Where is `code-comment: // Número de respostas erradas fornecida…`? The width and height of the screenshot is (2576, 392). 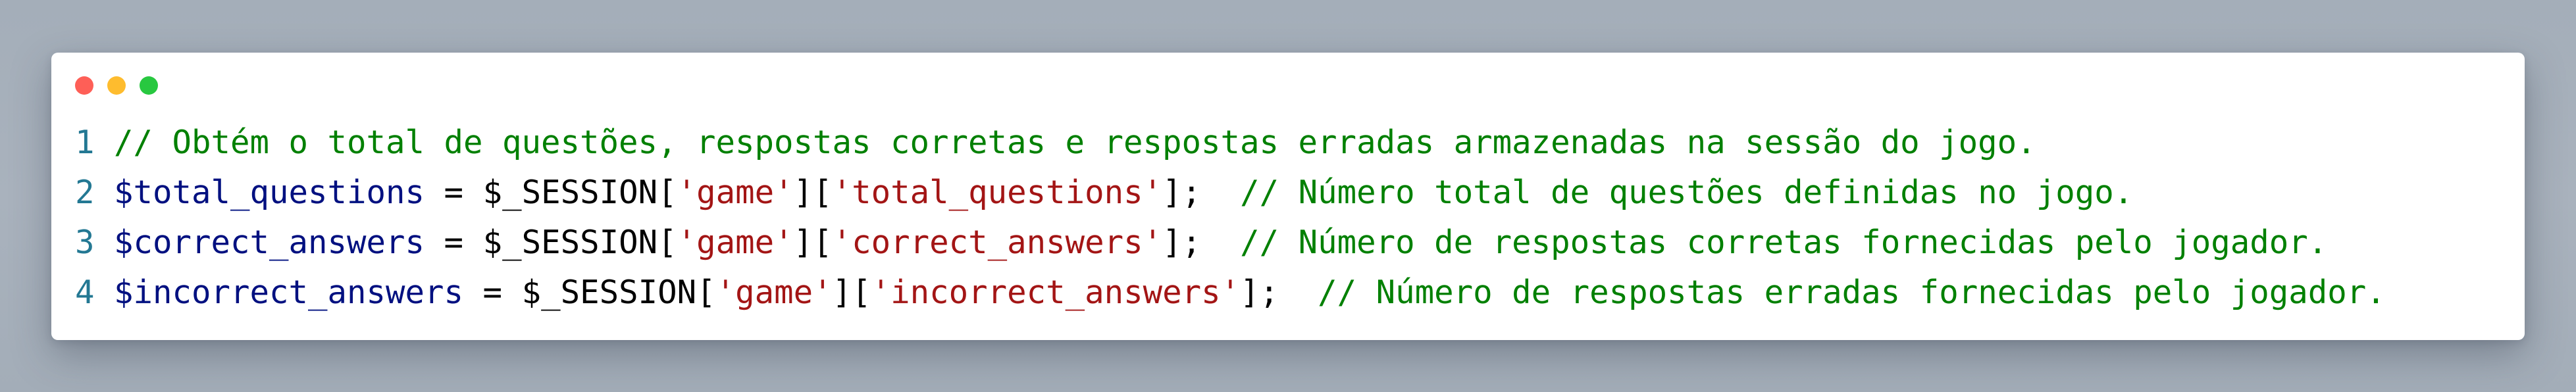
code-comment: // Número de respostas erradas fornecida… is located at coordinates (1852, 292).